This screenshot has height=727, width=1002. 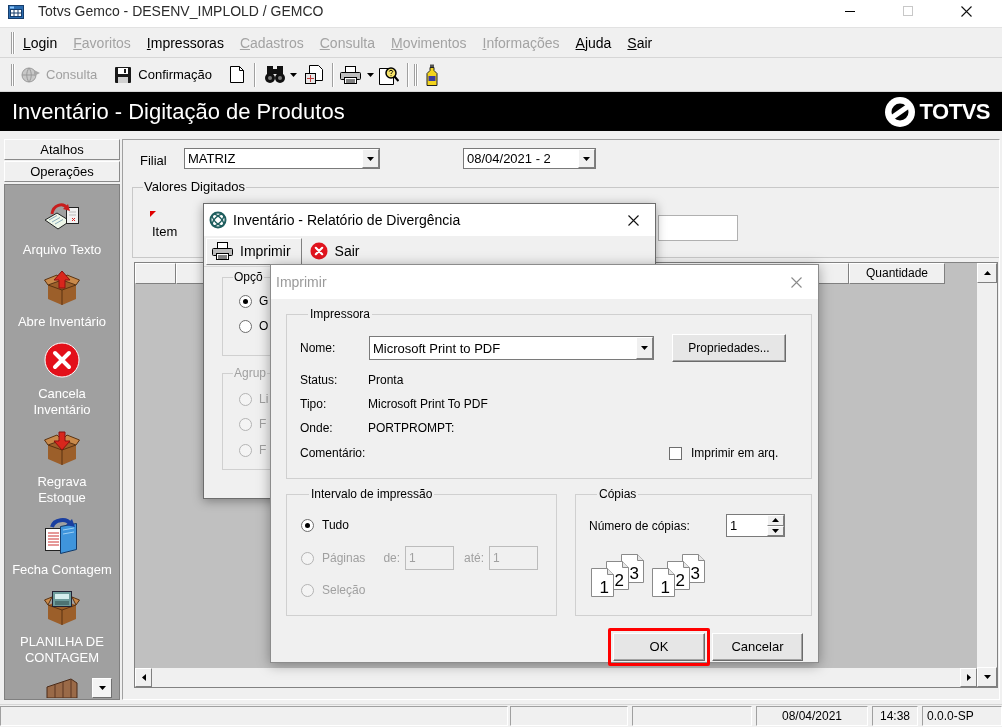 What do you see at coordinates (899, 111) in the screenshot?
I see `logo-icon` at bounding box center [899, 111].